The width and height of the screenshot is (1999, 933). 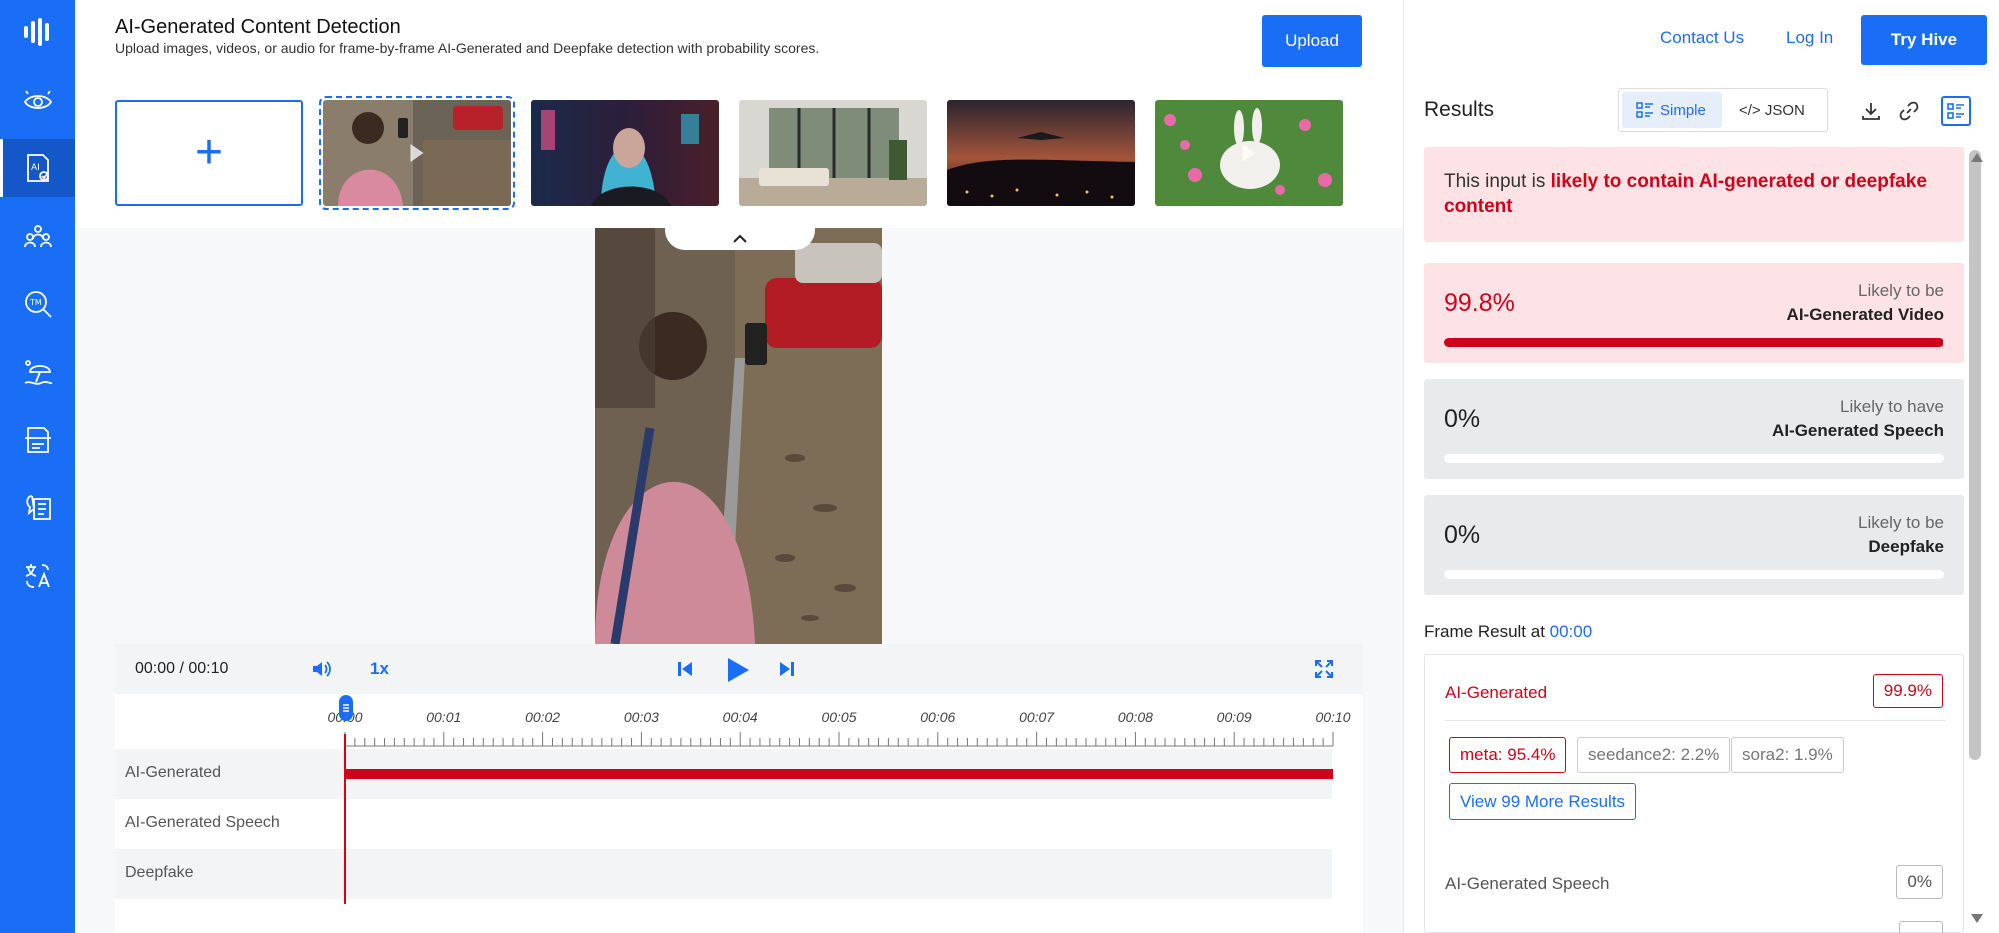 I want to click on eye-scan-icon, so click(x=37, y=99).